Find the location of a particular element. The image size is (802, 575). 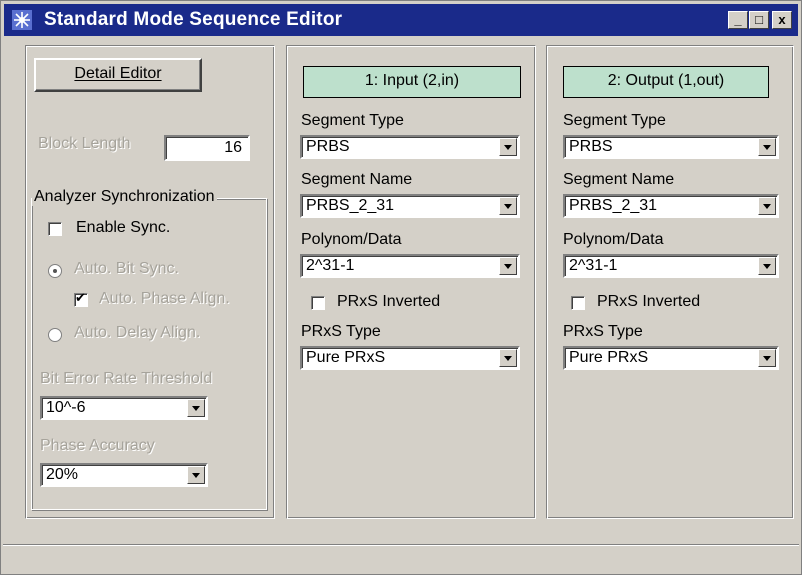

minimize-button: _ is located at coordinates (738, 20).